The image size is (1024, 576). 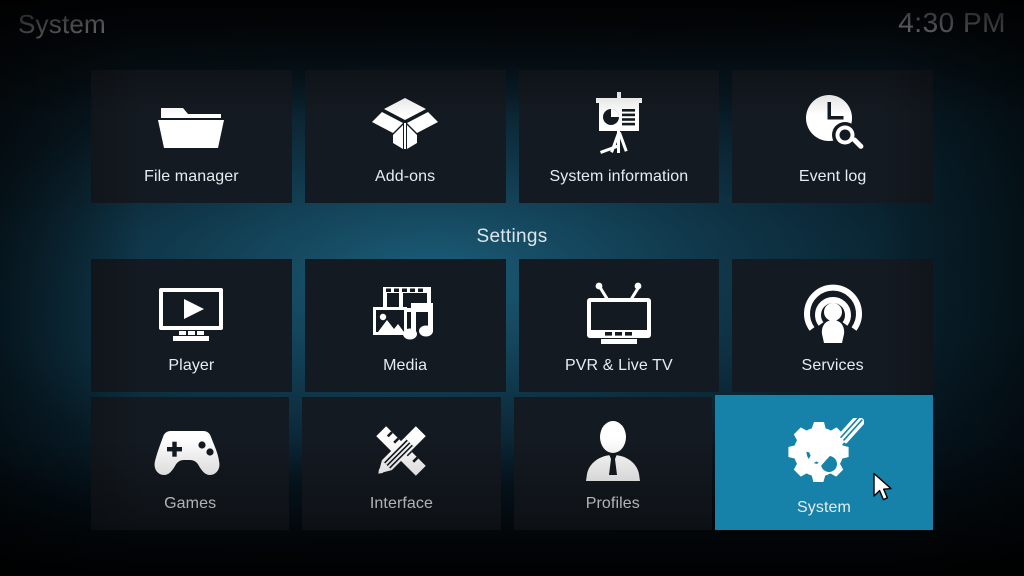 What do you see at coordinates (401, 451) in the screenshot?
I see `pencil-ruler-icon` at bounding box center [401, 451].